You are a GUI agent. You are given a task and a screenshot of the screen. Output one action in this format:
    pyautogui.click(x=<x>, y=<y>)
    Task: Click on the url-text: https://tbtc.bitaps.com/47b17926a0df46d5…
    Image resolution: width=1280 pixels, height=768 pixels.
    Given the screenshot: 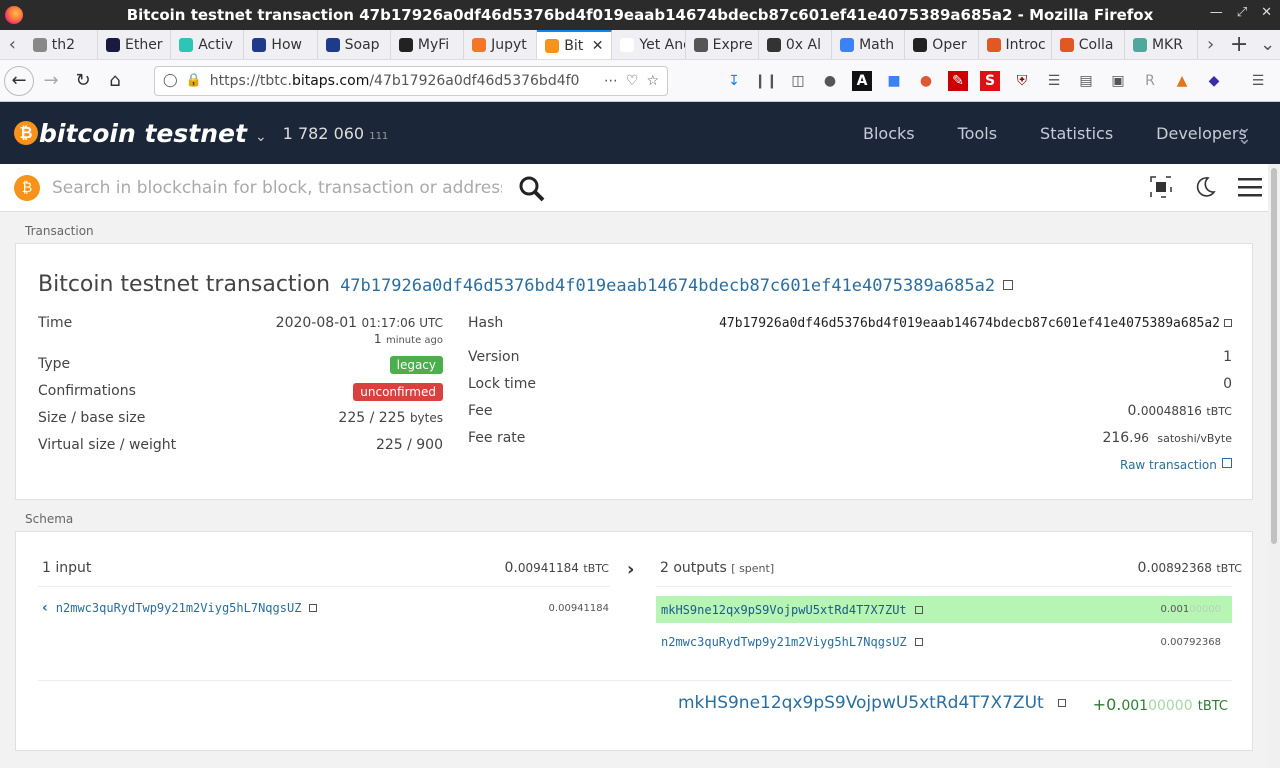 What is the action you would take?
    pyautogui.click(x=403, y=81)
    